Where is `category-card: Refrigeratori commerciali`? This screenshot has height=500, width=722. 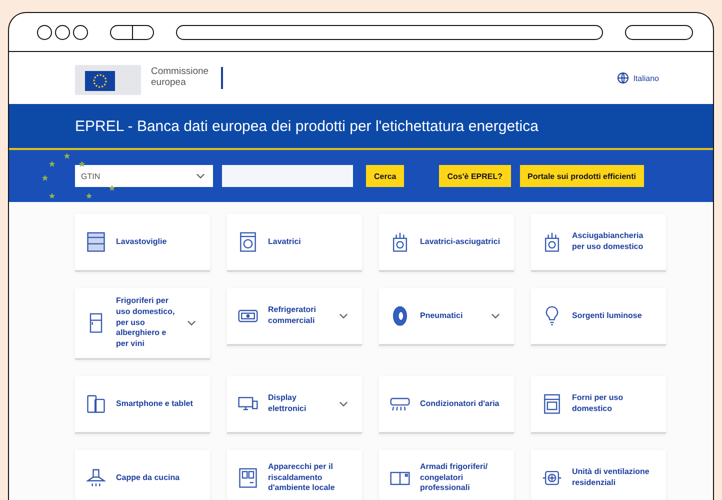
category-card: Refrigeratori commerciali is located at coordinates (294, 317).